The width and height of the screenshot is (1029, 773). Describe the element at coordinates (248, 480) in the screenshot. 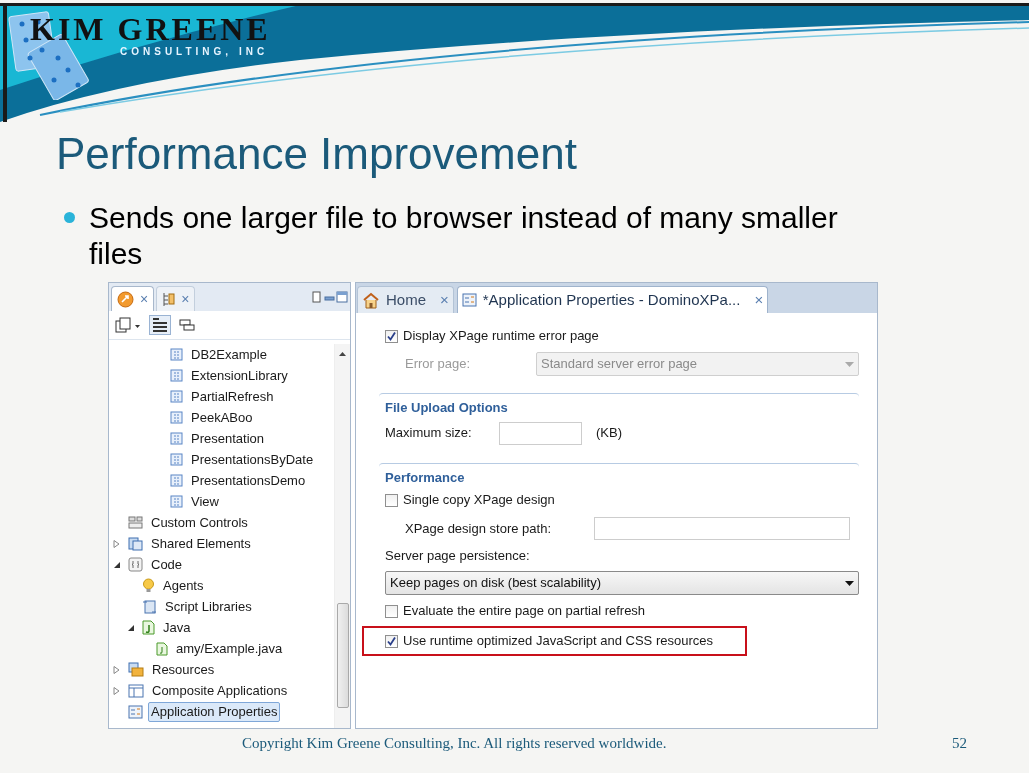

I see `tree-item: PresentationsDemo` at that location.